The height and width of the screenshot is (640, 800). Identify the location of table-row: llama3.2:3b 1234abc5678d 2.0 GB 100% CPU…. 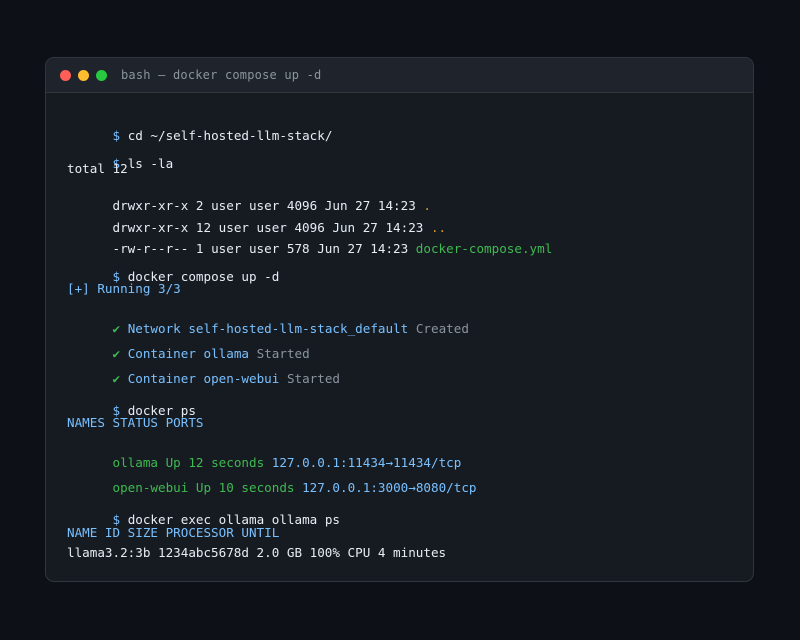
(257, 552).